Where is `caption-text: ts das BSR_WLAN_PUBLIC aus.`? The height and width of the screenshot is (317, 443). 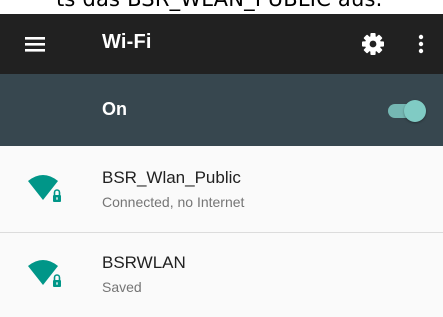
caption-text: ts das BSR_WLAN_PUBLIC aus. is located at coordinates (219, 5).